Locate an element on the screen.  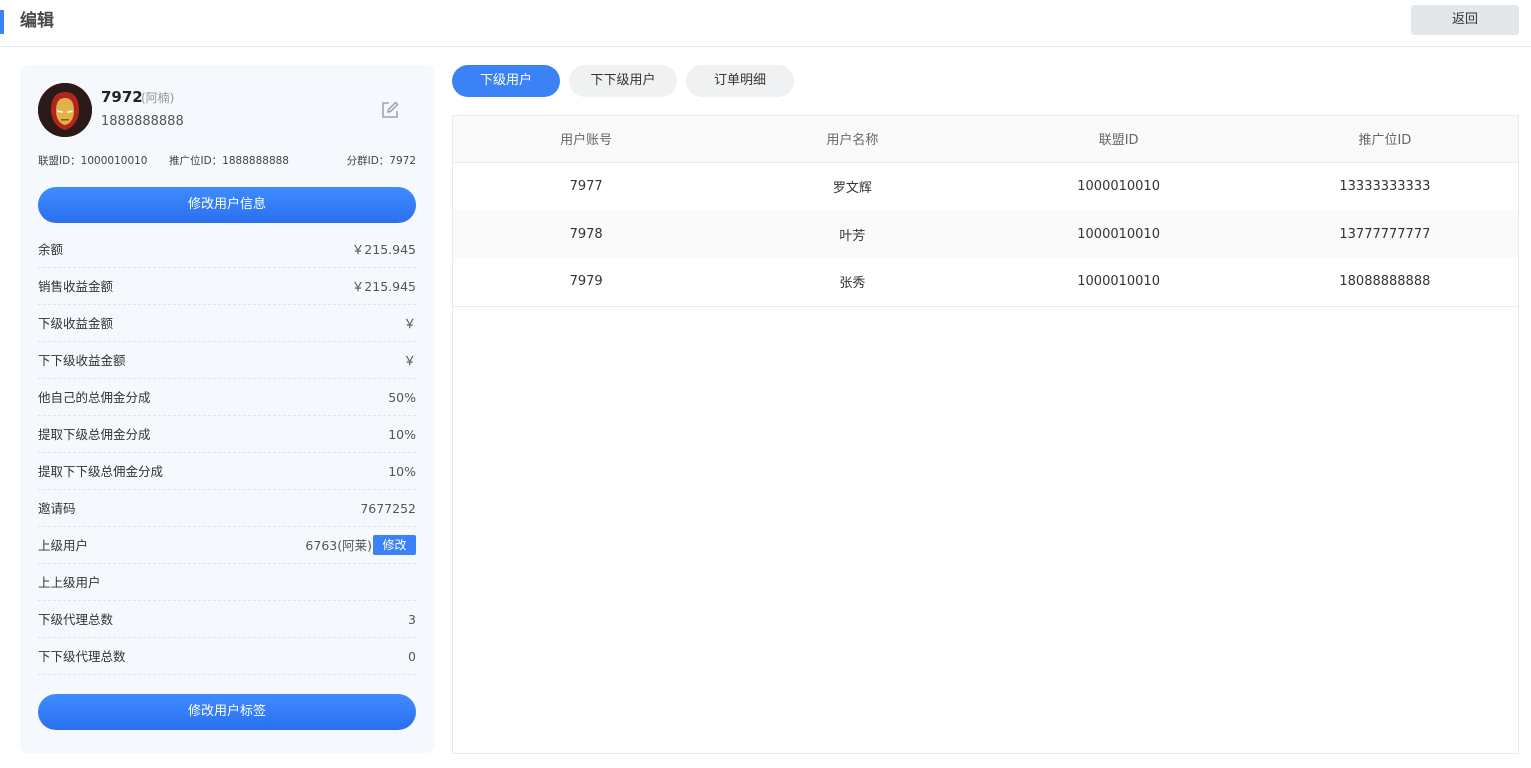
stat-row: 上级用户 6763(阿莱) 修改 is located at coordinates (227, 545).